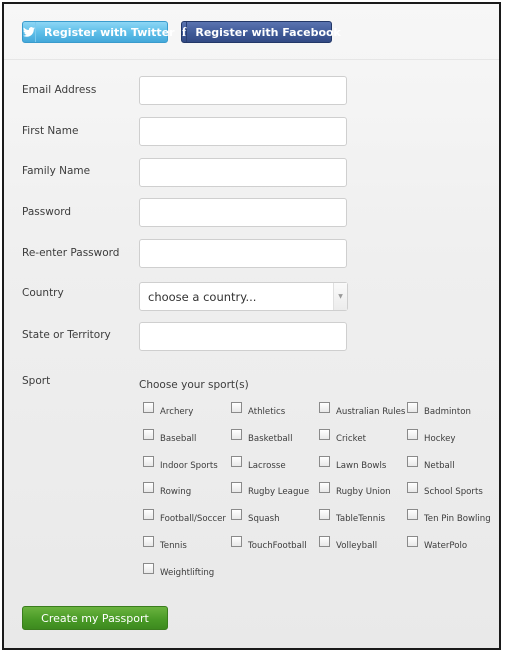 The image size is (506, 655). Describe the element at coordinates (193, 519) in the screenshot. I see `sport-checkbox-label: Football/Soccer` at that location.